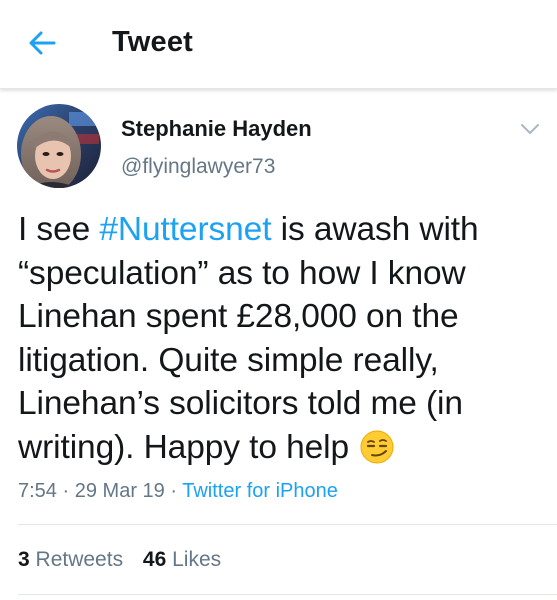 The image size is (557, 600). What do you see at coordinates (154, 559) in the screenshot?
I see `likes-number: 46` at bounding box center [154, 559].